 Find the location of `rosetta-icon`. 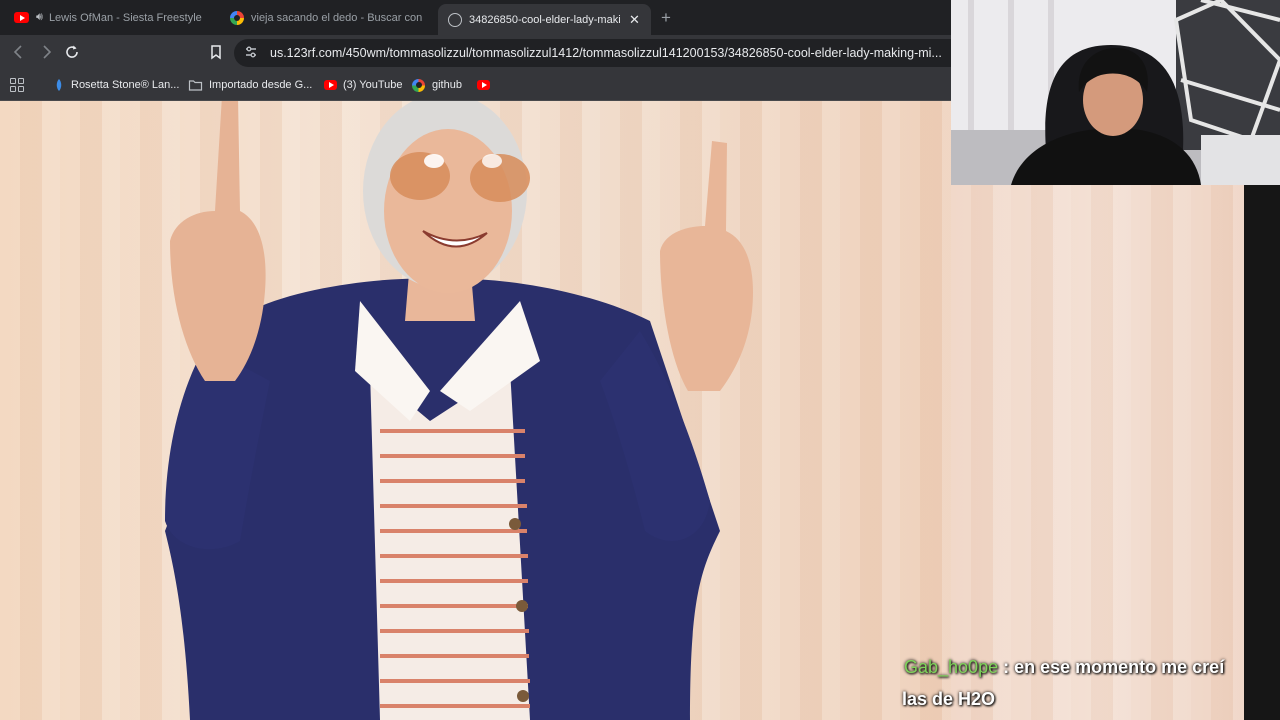

rosetta-icon is located at coordinates (59, 85).